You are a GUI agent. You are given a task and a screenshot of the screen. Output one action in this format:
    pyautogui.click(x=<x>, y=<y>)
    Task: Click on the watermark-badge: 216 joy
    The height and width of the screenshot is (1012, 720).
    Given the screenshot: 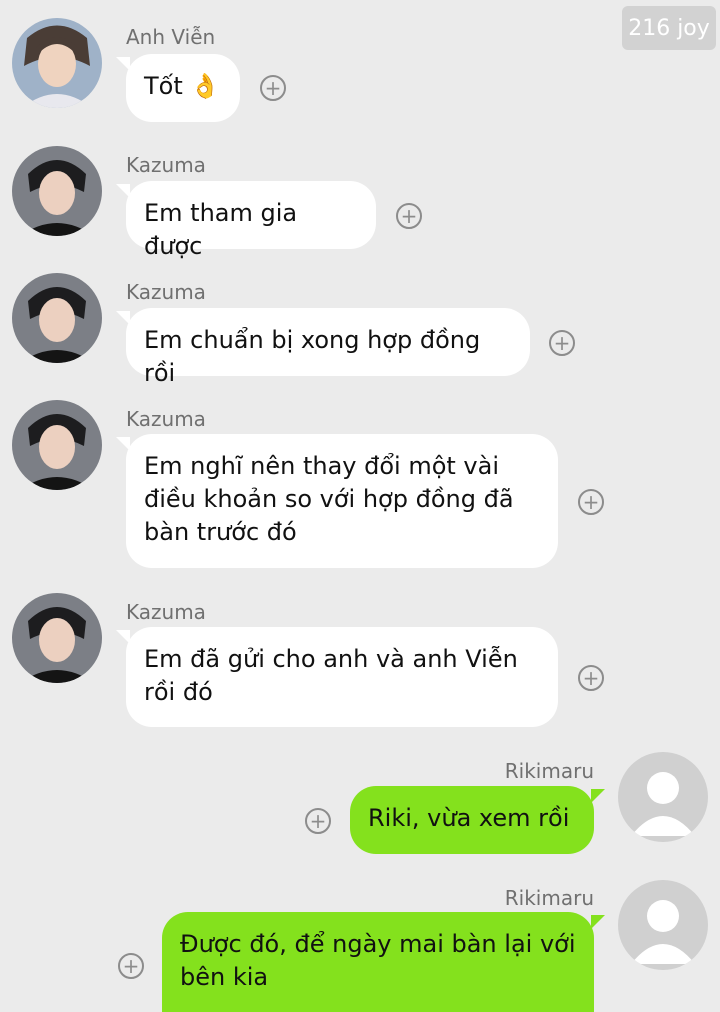 What is the action you would take?
    pyautogui.click(x=669, y=28)
    